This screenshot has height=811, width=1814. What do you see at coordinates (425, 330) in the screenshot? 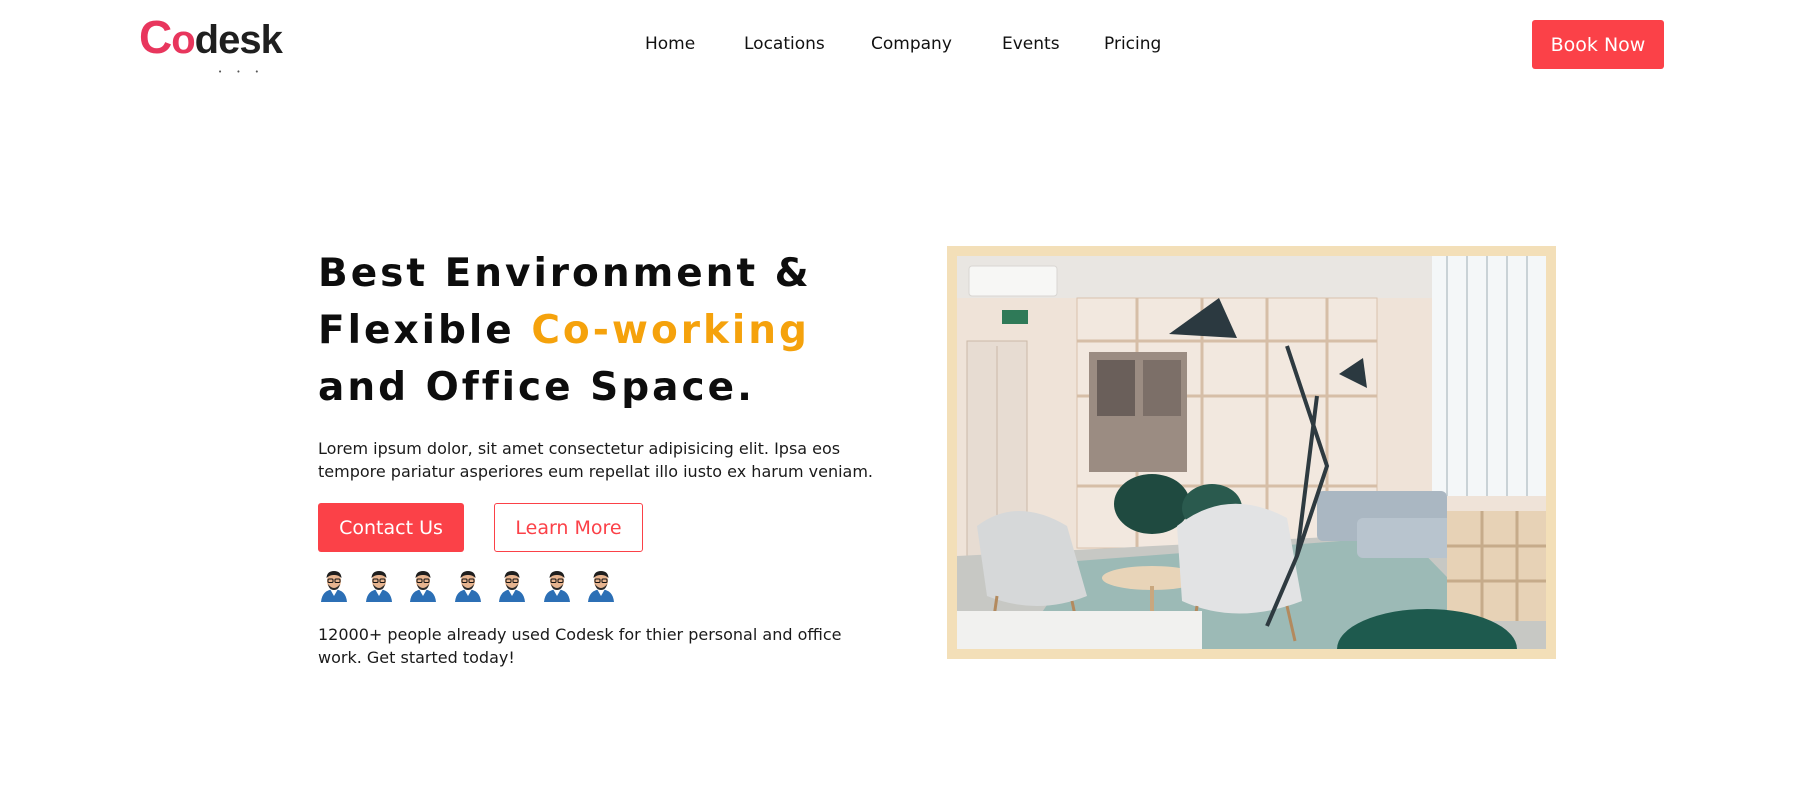
I see `headline-plain: Flexible` at bounding box center [425, 330].